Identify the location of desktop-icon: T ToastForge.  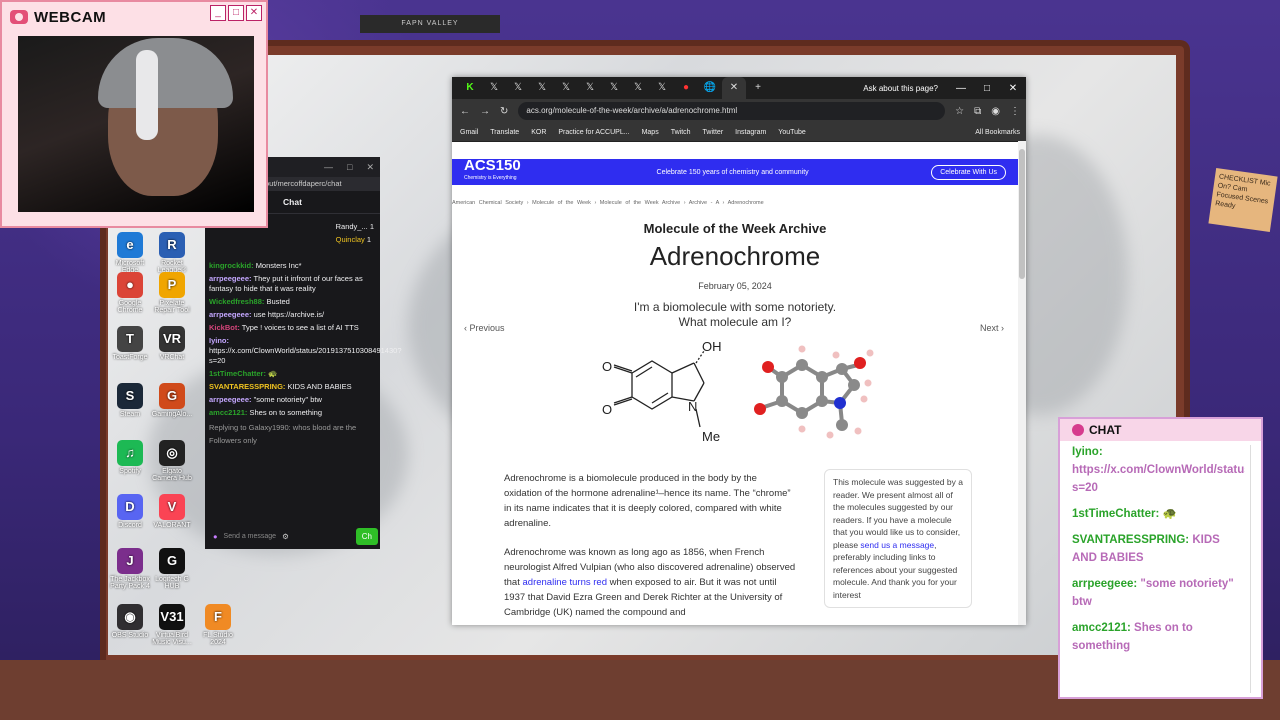
(130, 343).